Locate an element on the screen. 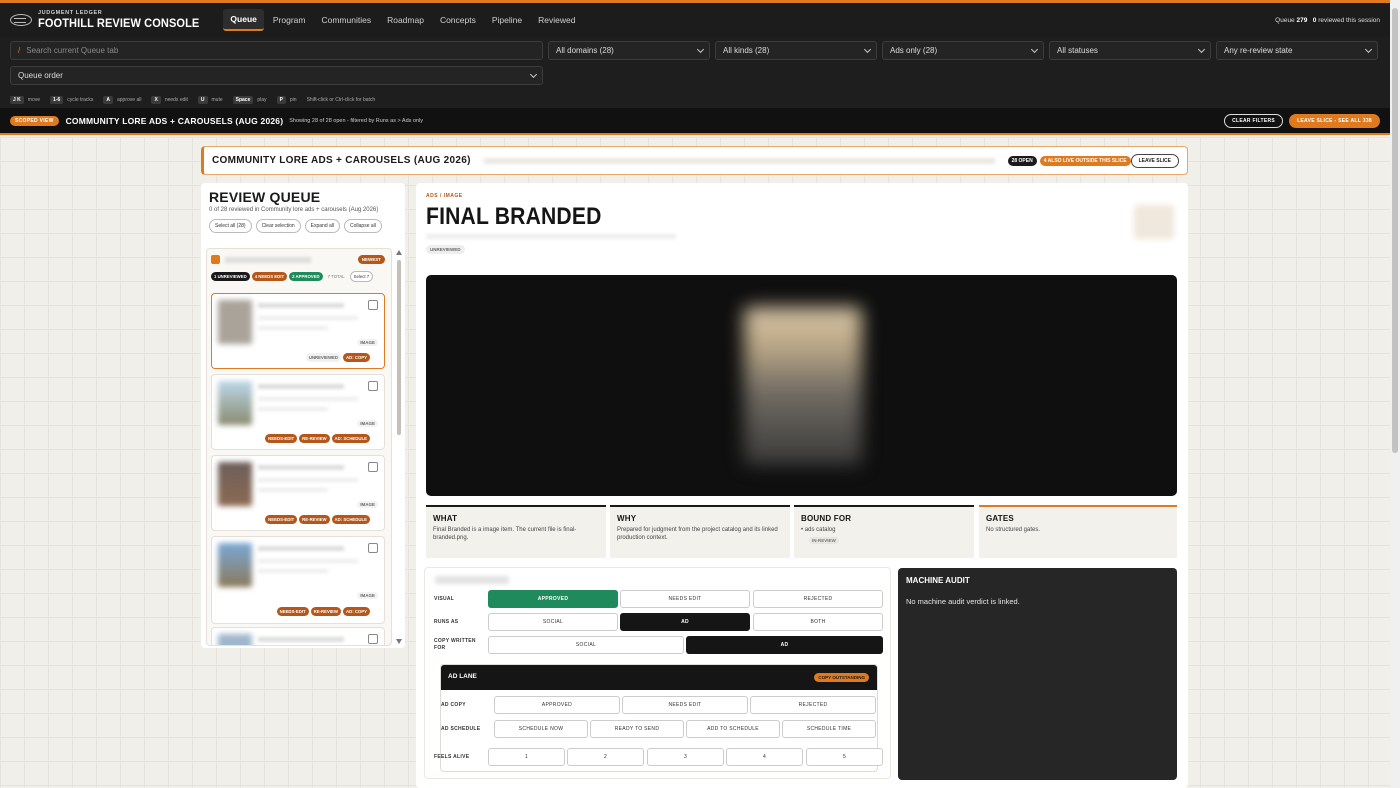 Image resolution: width=1400 pixels, height=788 pixels. leave-slice-button: LEAVE SLICE - SEE ALL 338 is located at coordinates (1334, 120).